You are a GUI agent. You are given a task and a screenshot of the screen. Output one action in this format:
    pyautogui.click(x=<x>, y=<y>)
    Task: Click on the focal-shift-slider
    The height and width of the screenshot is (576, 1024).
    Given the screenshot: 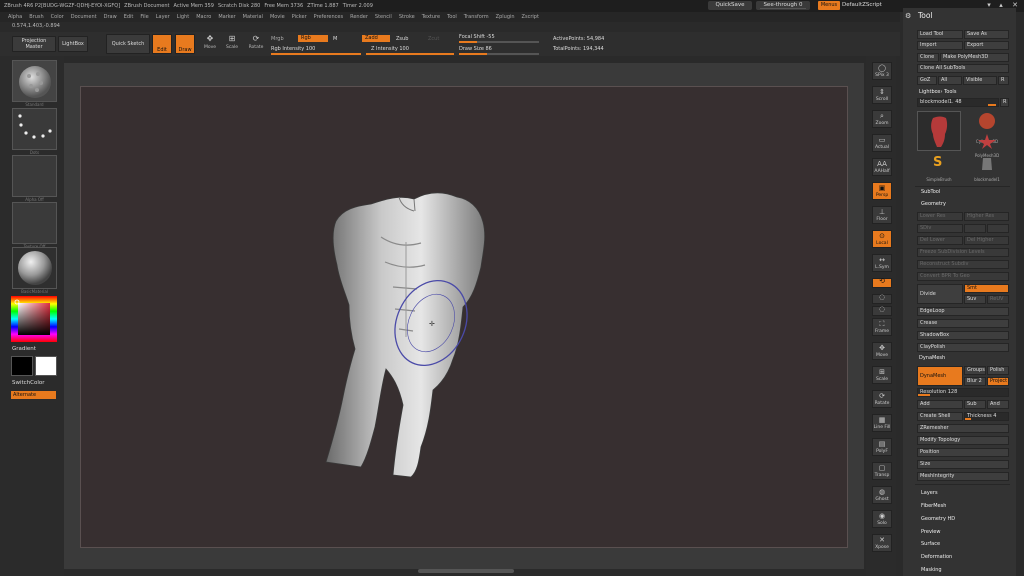 What is the action you would take?
    pyautogui.click(x=499, y=42)
    